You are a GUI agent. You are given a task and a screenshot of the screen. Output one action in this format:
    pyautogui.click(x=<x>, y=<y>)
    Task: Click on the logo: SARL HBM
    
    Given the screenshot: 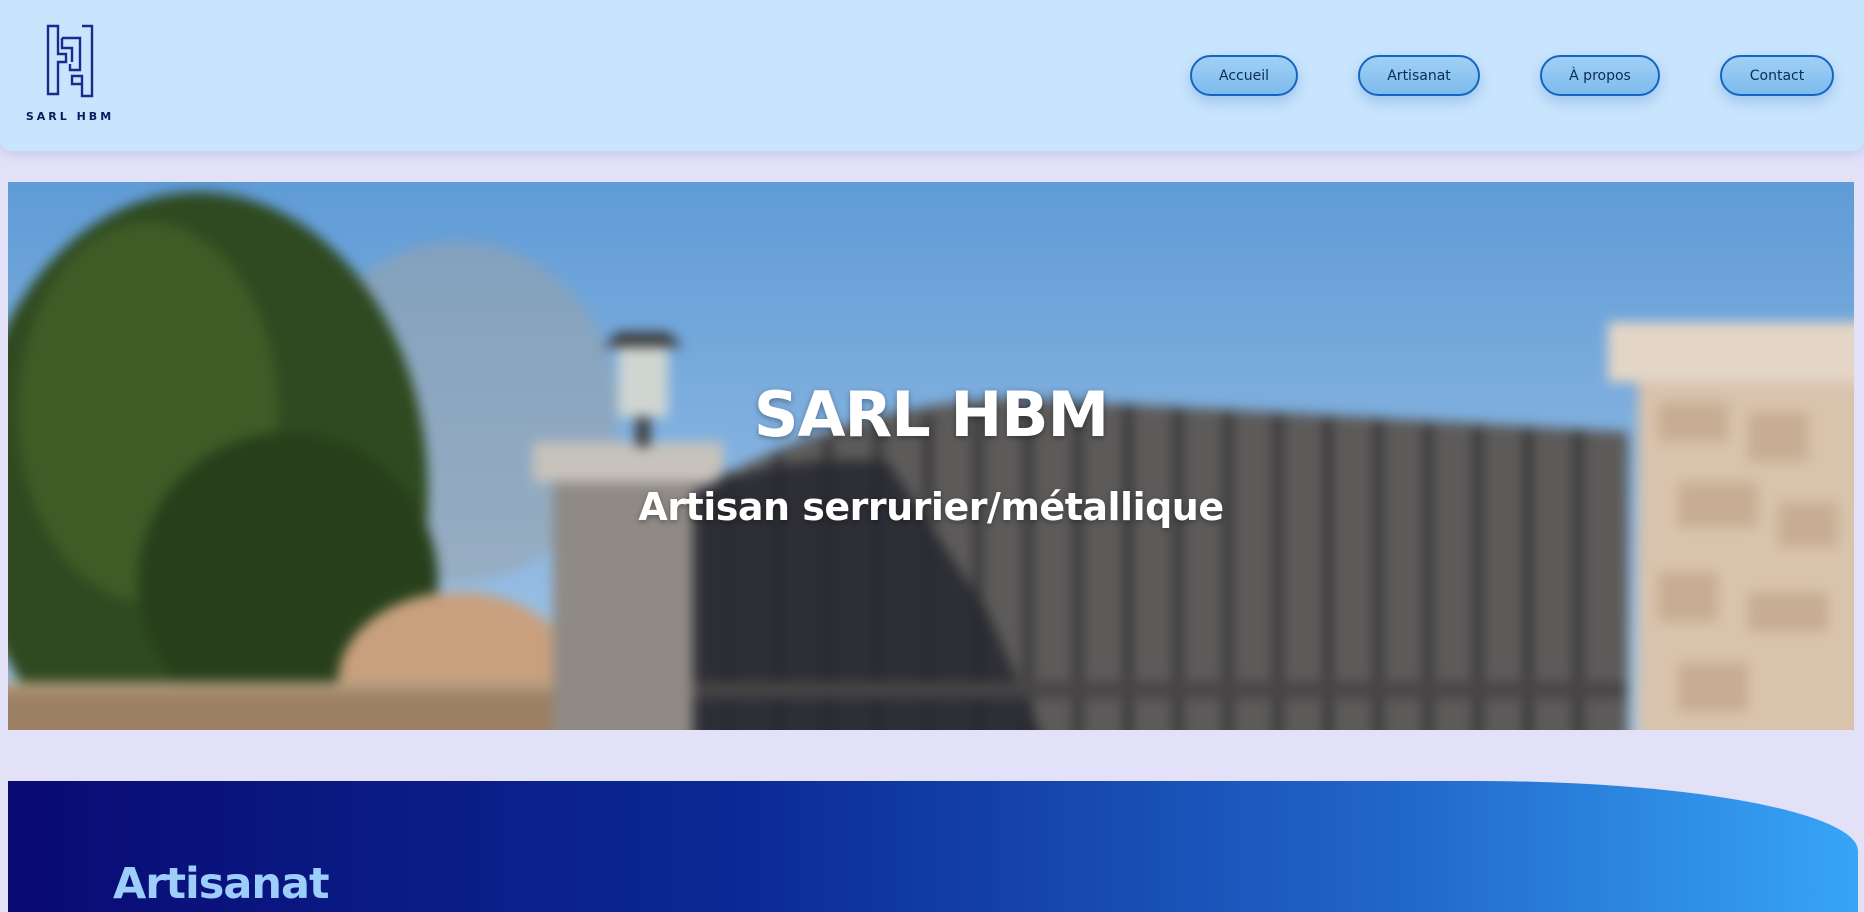 What is the action you would take?
    pyautogui.click(x=70, y=76)
    